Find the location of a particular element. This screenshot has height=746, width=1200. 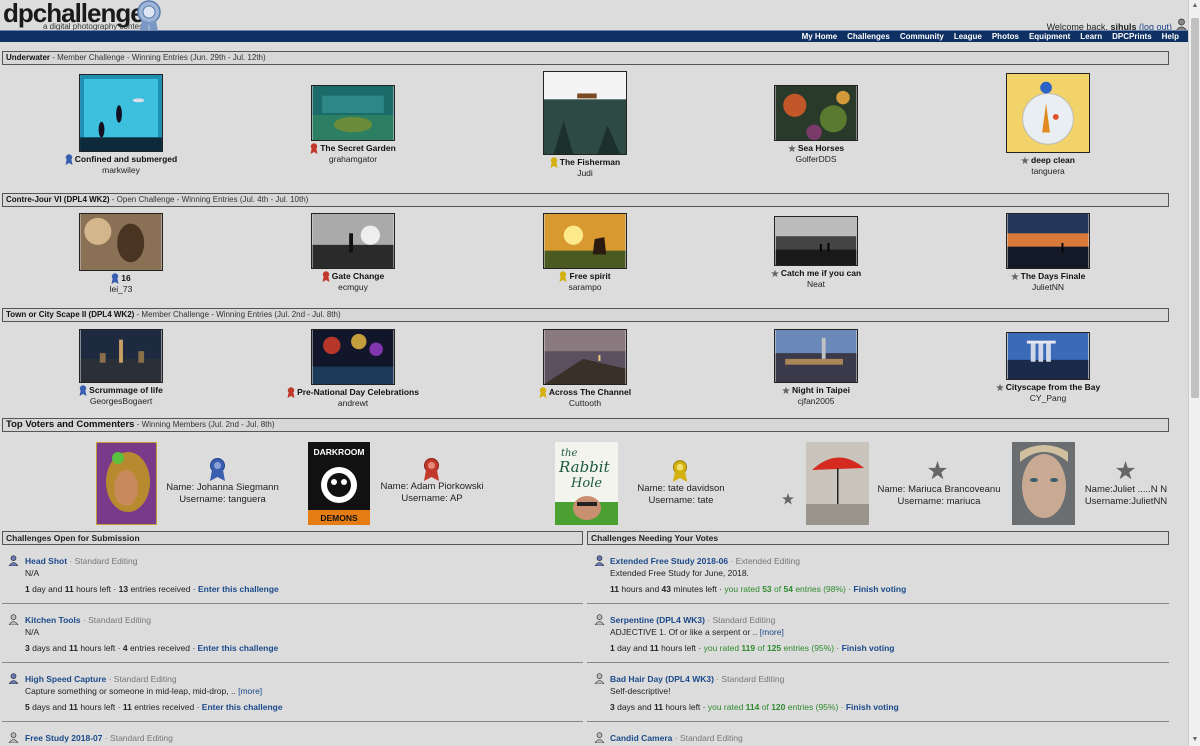

section-title: Town or City Scape II (DPL4 WK2) is located at coordinates (70, 314).